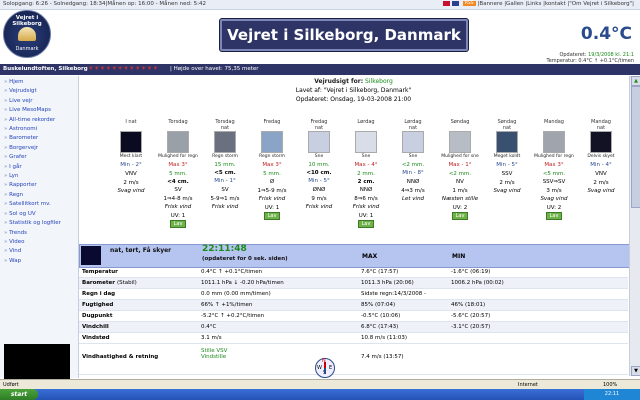 Image resolution: width=640 pixels, height=400 pixels. What do you see at coordinates (245, 259) in the screenshot?
I see `current-updated: (opdateret for 0 sek. siden)` at bounding box center [245, 259].